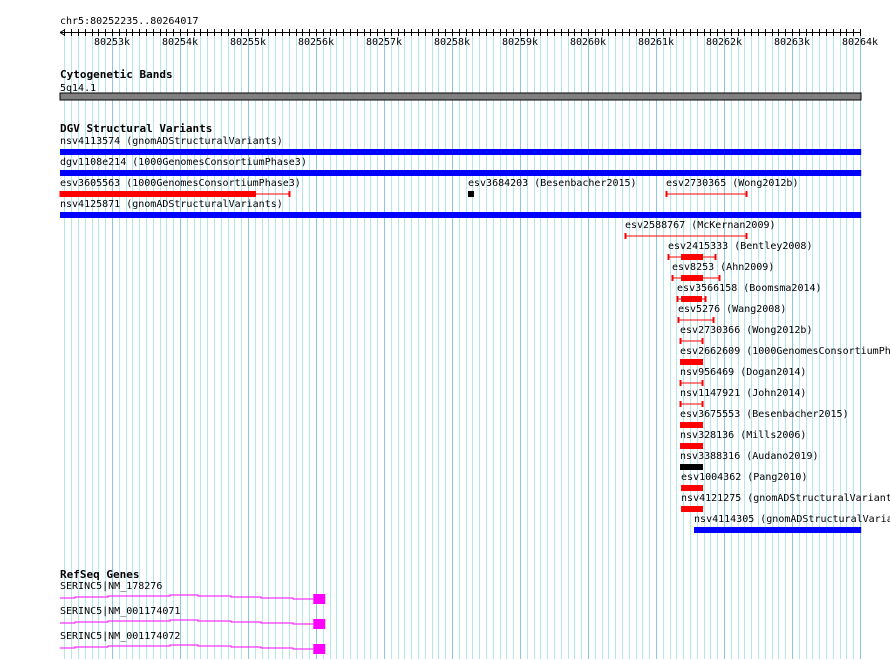  What do you see at coordinates (316, 42) in the screenshot?
I see `ruler-label: 80256k` at bounding box center [316, 42].